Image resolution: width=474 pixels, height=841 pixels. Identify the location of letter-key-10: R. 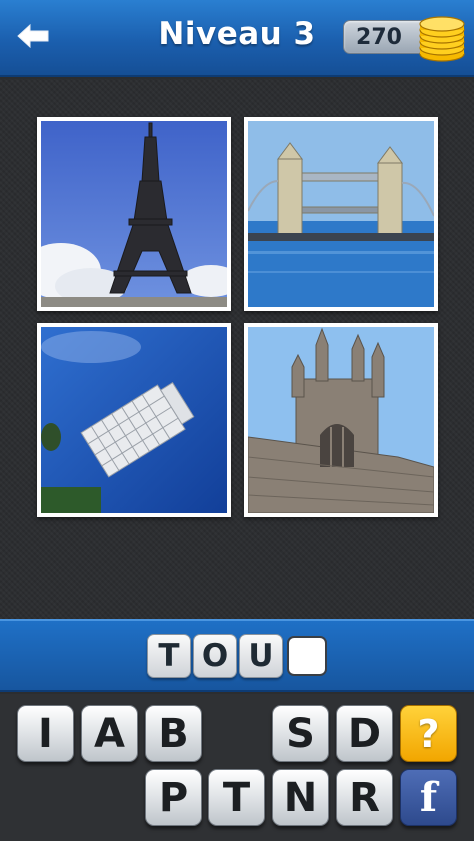
(364, 797).